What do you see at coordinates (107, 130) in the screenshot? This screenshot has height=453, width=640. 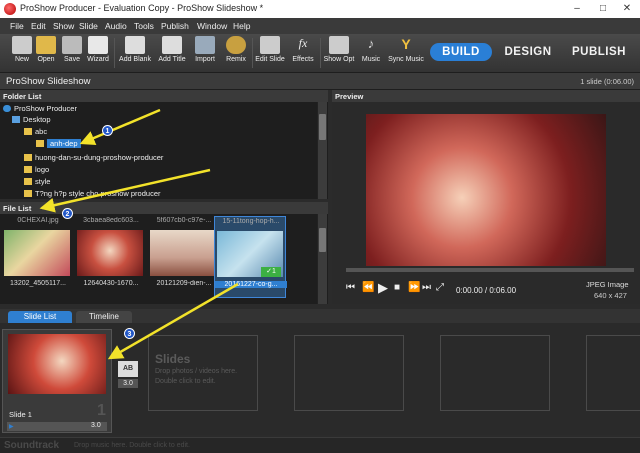 I see `callout-1: 1` at bounding box center [107, 130].